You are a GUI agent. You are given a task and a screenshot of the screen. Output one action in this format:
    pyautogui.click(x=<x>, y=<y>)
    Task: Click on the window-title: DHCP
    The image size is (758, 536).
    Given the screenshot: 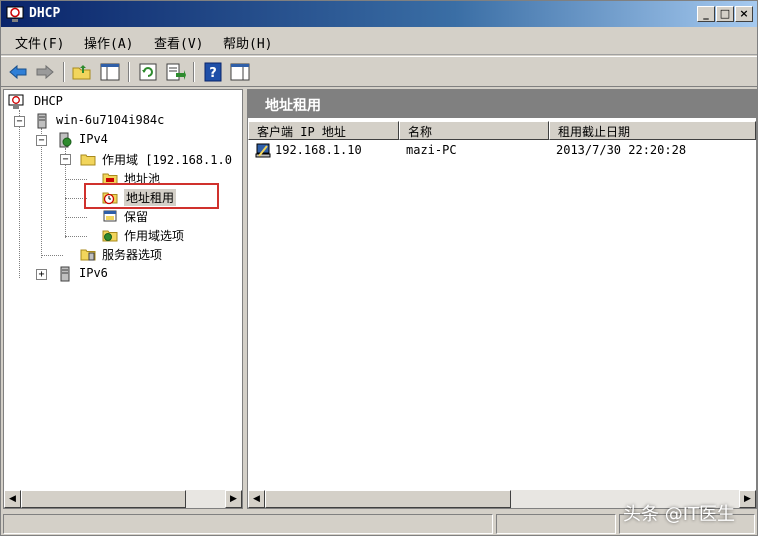 What is the action you would take?
    pyautogui.click(x=45, y=13)
    